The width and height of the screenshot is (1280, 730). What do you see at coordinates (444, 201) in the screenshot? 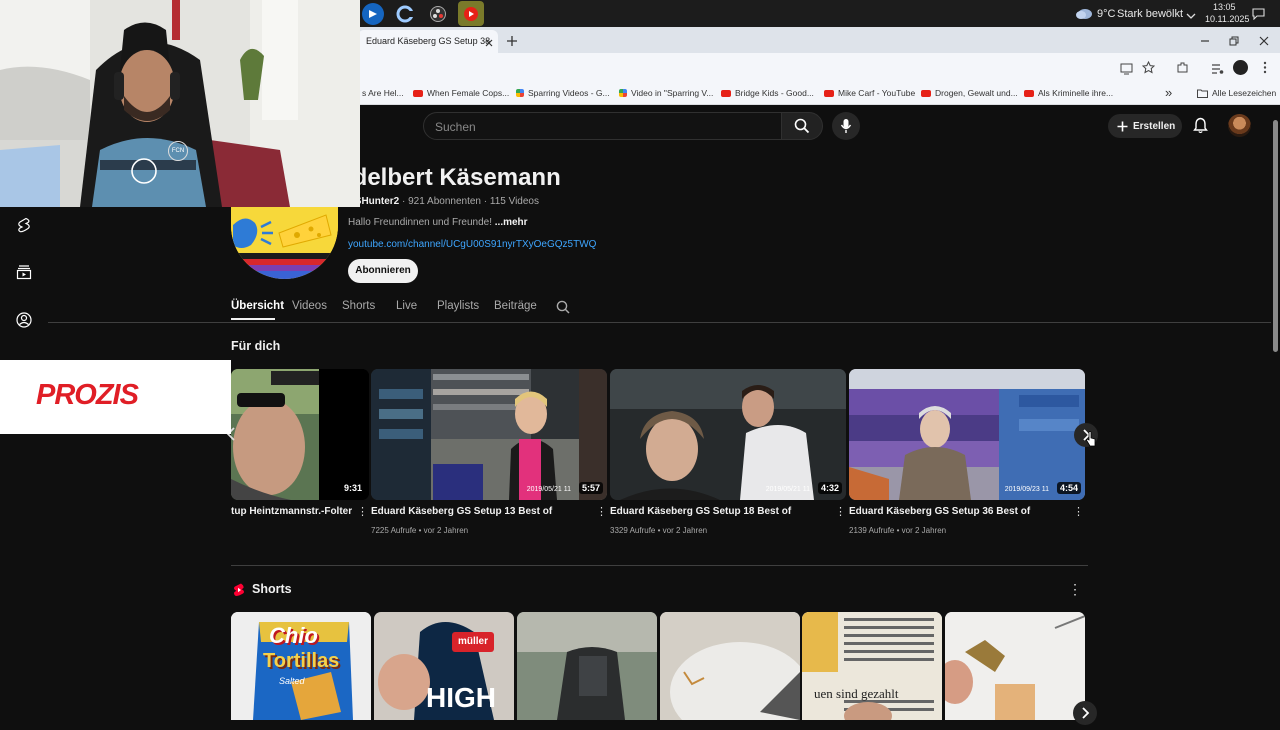
I see `channel-subscribers: 921 Abonnenten` at bounding box center [444, 201].